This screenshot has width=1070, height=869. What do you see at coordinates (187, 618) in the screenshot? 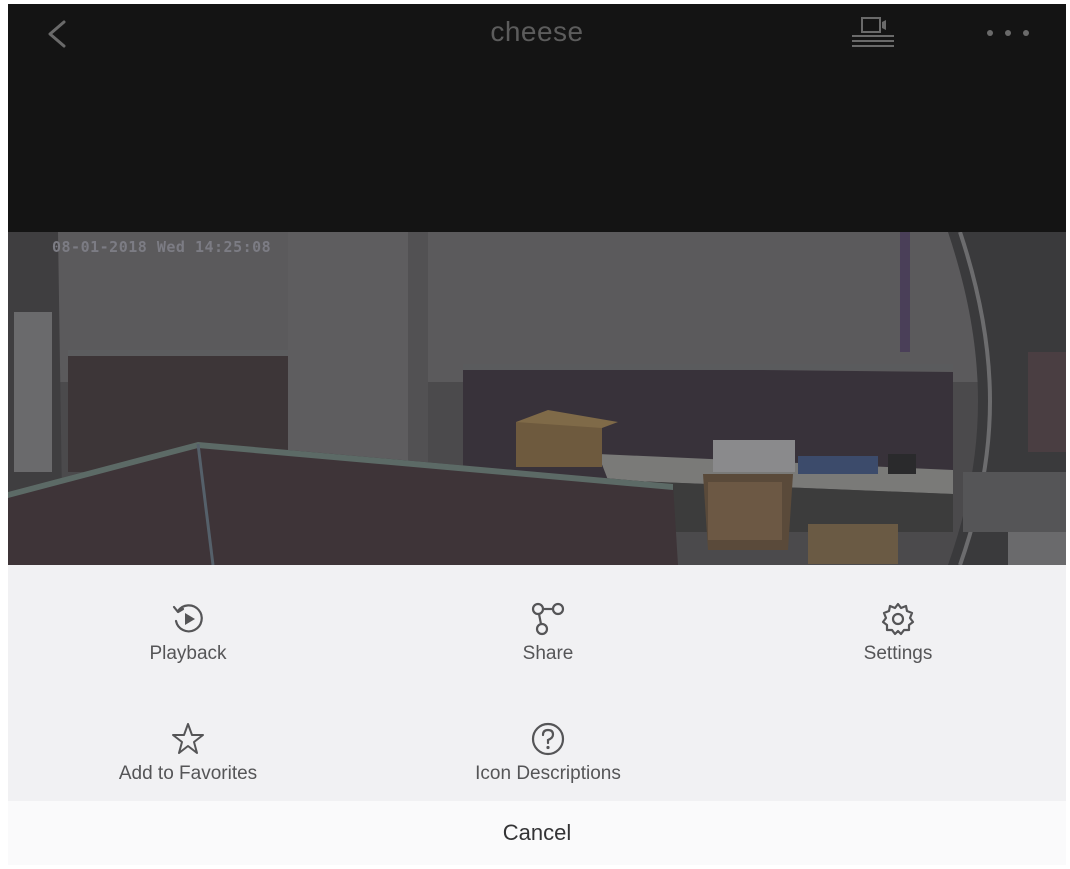
I see `playback-icon` at bounding box center [187, 618].